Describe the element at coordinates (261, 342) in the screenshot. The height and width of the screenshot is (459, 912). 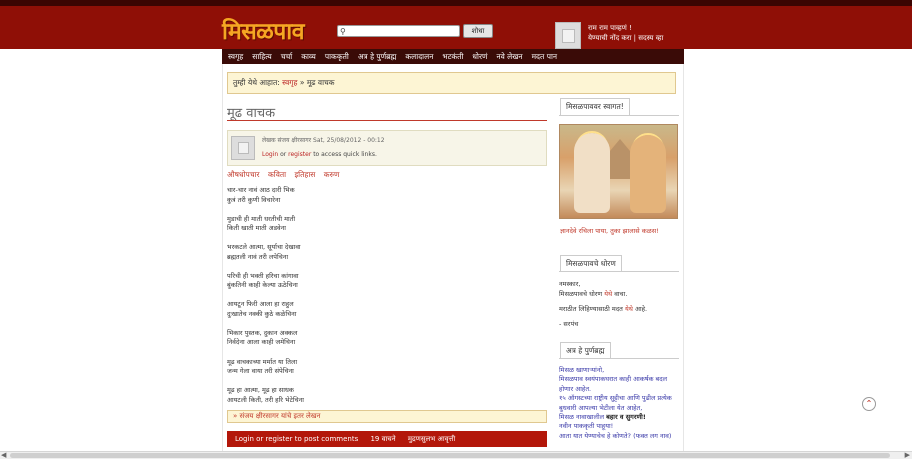
I see `poem-line: निर्वदेना आला काही जमेचिना` at that location.